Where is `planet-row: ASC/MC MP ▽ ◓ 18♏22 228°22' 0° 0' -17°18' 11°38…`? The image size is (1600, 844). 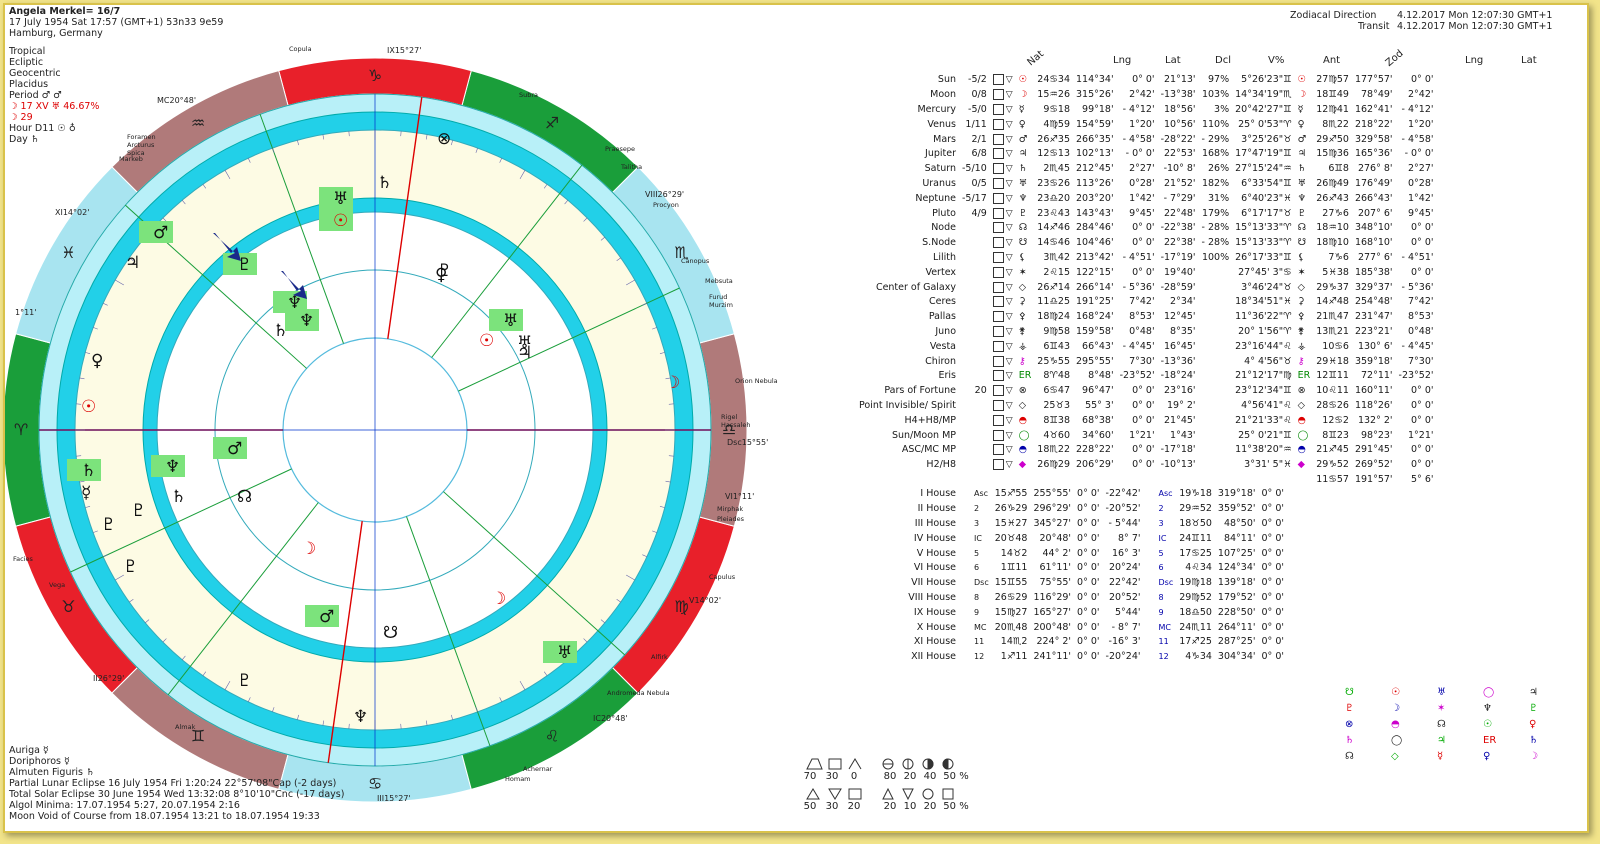
planet-row: ASC/MC MP ▽ ◓ 18♏22 228°22' 0° 0' -17°18' 11°38… is located at coordinates (1131, 450).